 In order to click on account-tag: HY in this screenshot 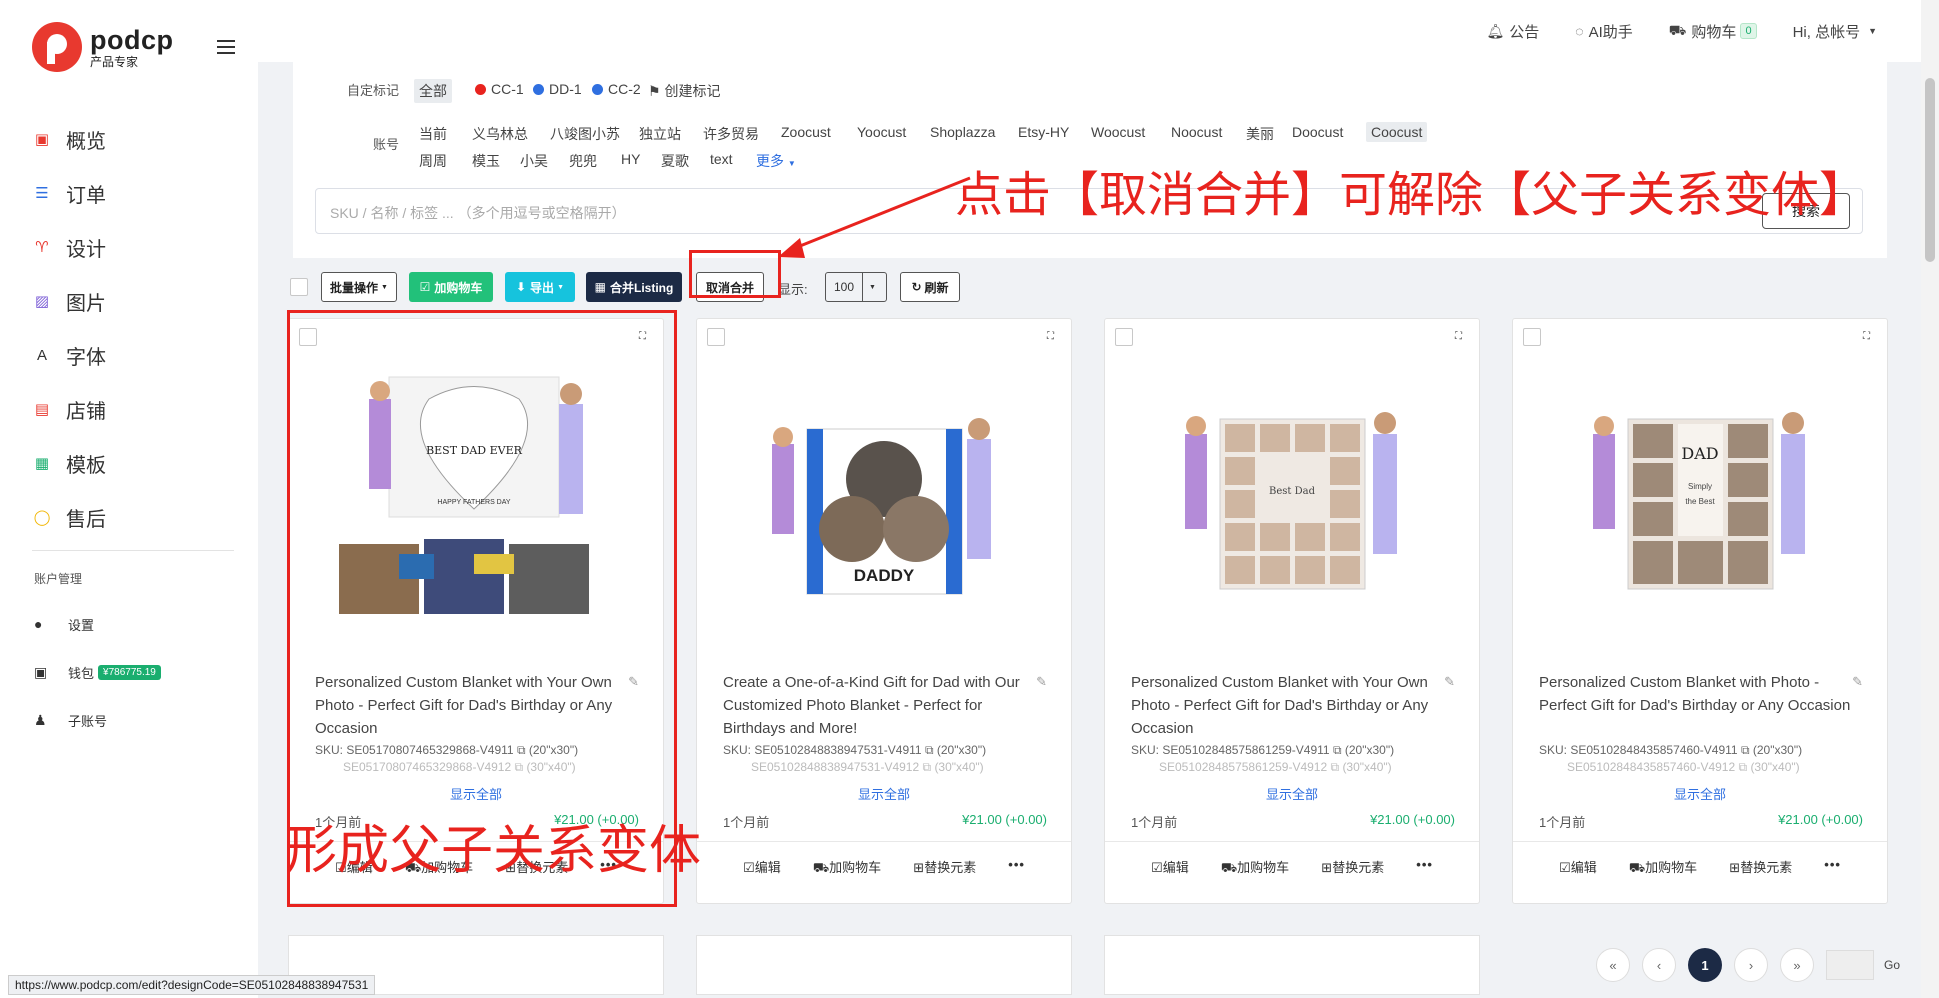, I will do `click(630, 159)`.